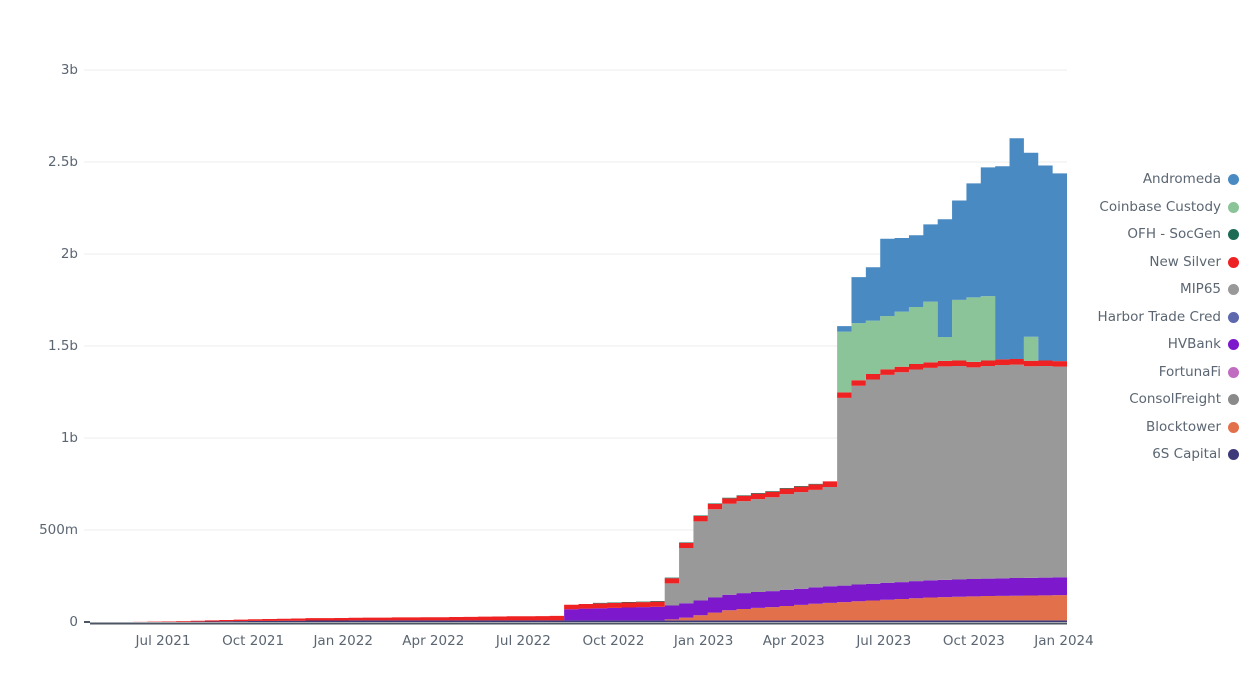 The width and height of the screenshot is (1253, 678). I want to click on legend-item: Blocktower, so click(1192, 428).